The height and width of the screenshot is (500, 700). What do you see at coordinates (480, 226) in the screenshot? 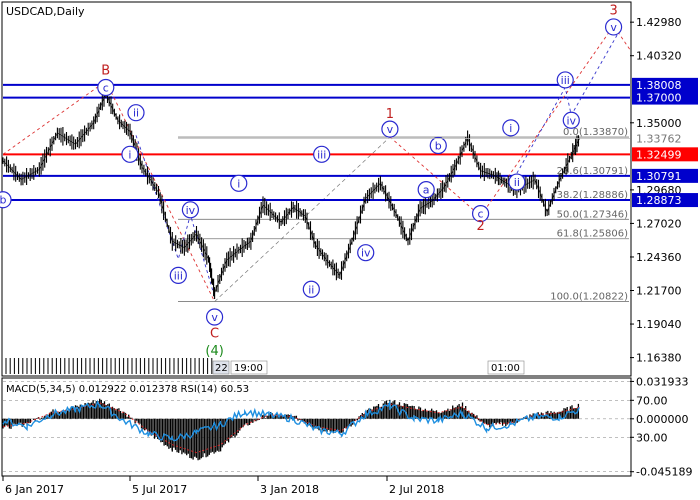
I see `wave-label-19: 2` at bounding box center [480, 226].